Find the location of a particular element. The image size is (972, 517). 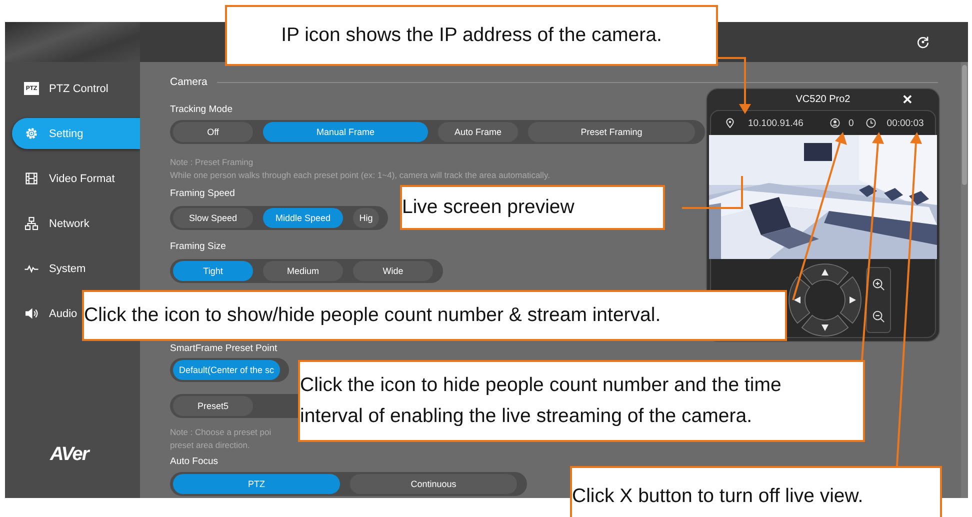

option-button: Slow Speed is located at coordinates (213, 218).